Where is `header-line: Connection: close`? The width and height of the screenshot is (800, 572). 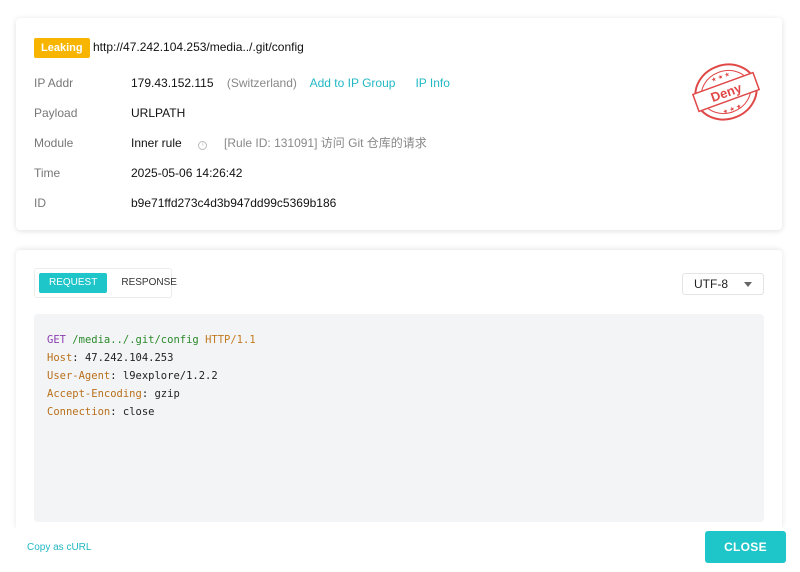
header-line: Connection: close is located at coordinates (101, 412).